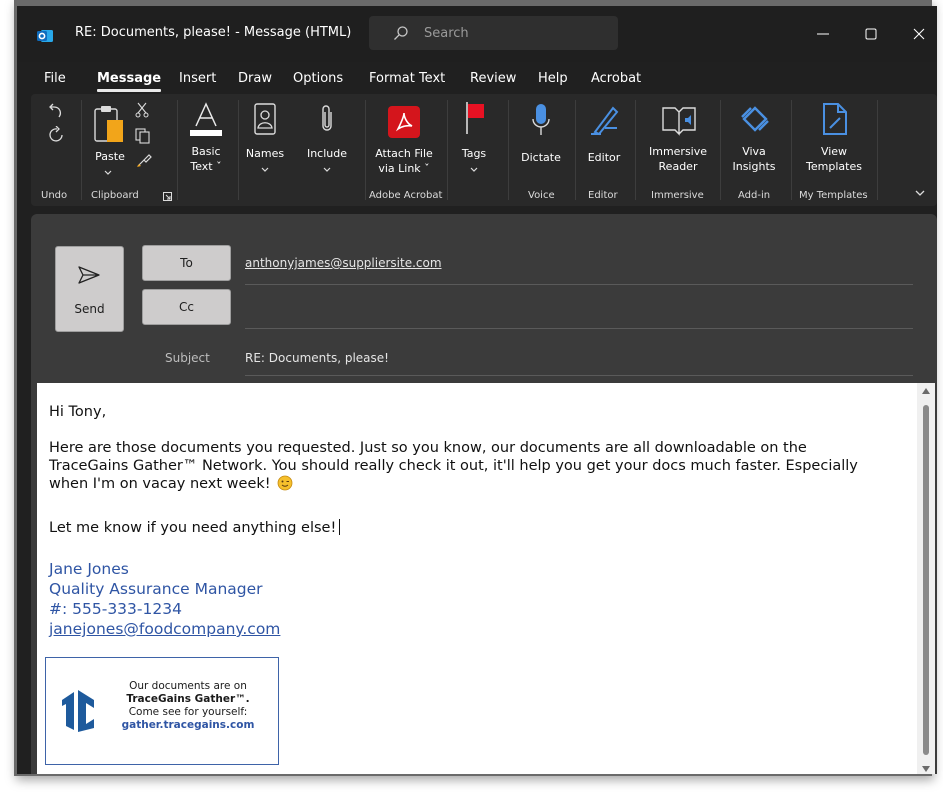 This screenshot has width=943, height=792. I want to click on signature-phone: #: 555-333-1234, so click(115, 609).